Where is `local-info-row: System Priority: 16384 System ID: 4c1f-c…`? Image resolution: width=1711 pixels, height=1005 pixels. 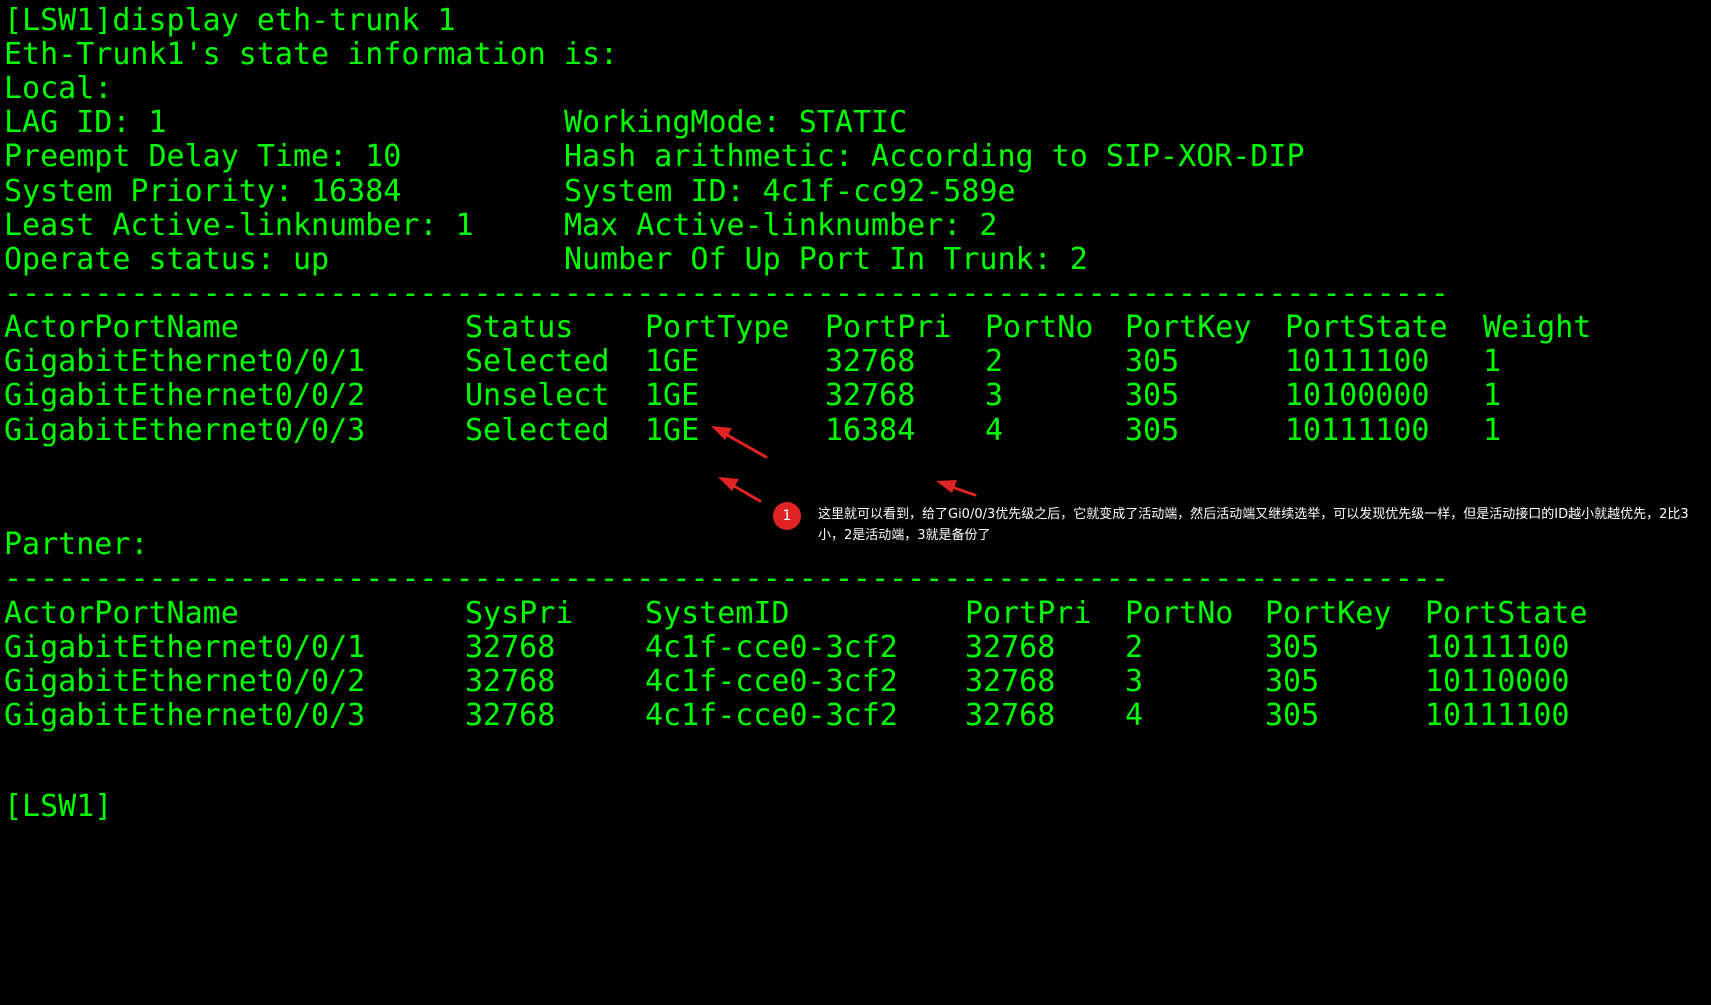
local-info-row: System Priority: 16384 System ID: 4c1f-c… is located at coordinates (510, 192).